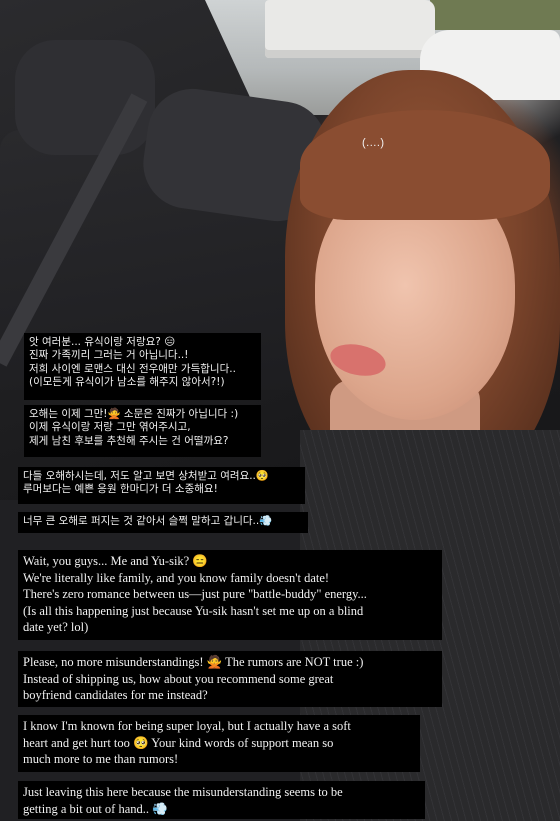  What do you see at coordinates (350, 29) in the screenshot?
I see `background-van` at bounding box center [350, 29].